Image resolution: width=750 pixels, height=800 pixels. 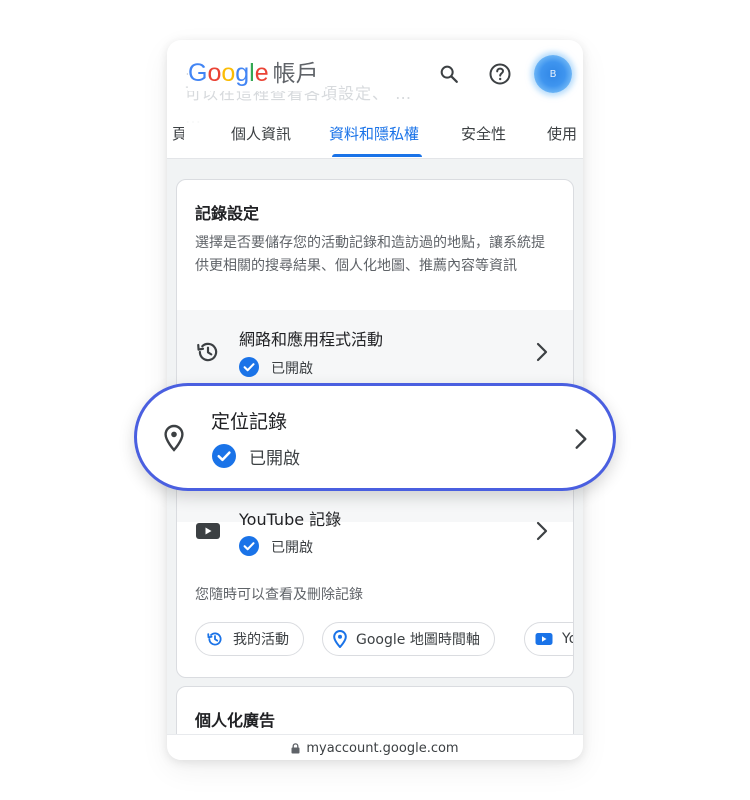 I want to click on search-icon, so click(x=449, y=74).